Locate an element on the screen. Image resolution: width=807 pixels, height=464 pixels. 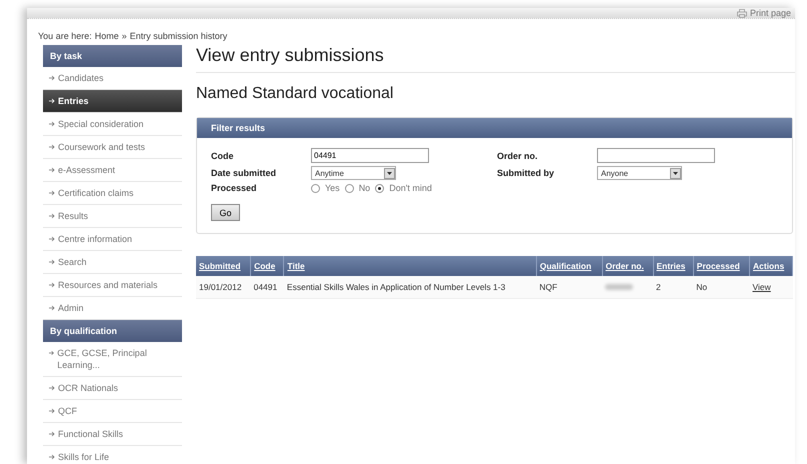
breadcrumb-link: Home is located at coordinates (106, 36).